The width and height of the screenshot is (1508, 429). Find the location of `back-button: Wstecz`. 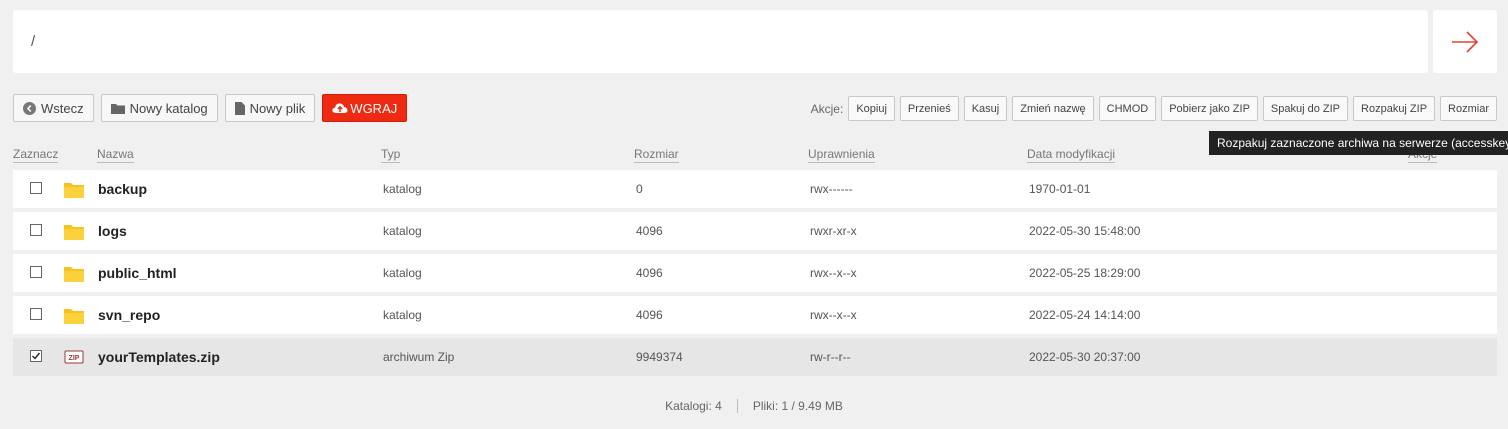

back-button: Wstecz is located at coordinates (53, 108).